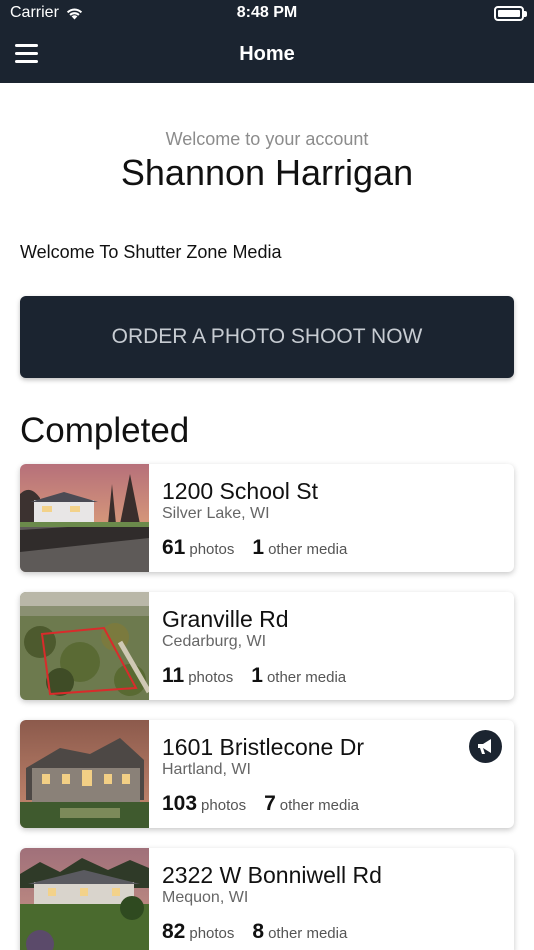  What do you see at coordinates (258, 931) in the screenshot?
I see `media-count: 8` at bounding box center [258, 931].